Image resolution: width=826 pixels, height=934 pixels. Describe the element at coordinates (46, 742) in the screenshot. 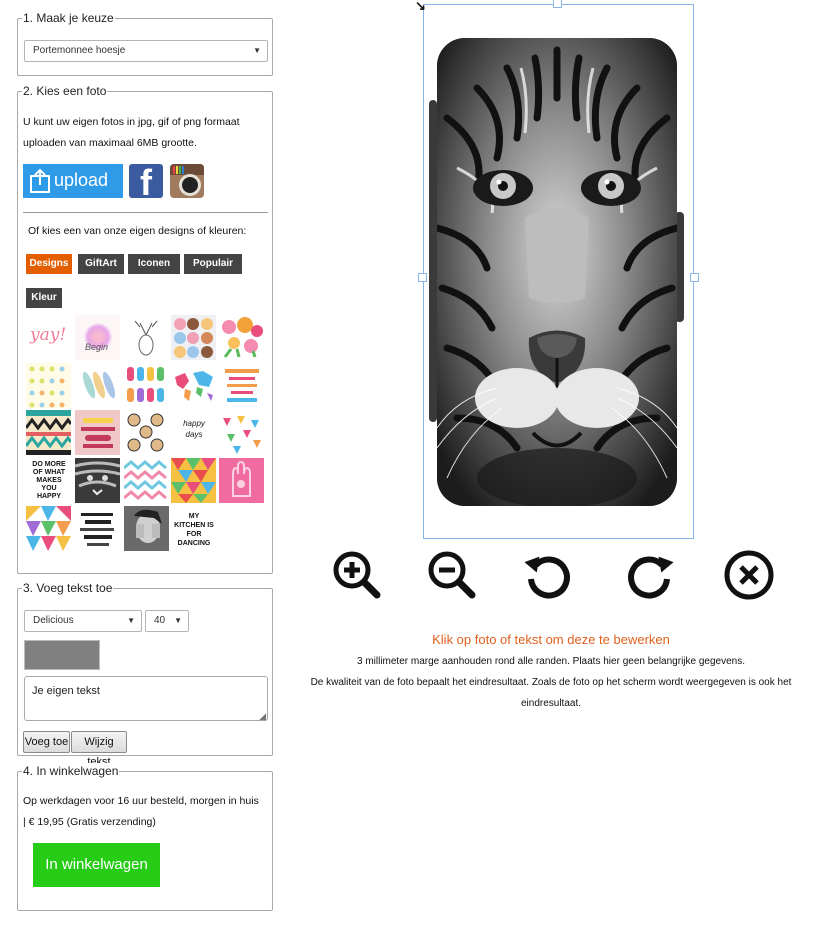

I see `add-text-button: Voeg toe` at that location.